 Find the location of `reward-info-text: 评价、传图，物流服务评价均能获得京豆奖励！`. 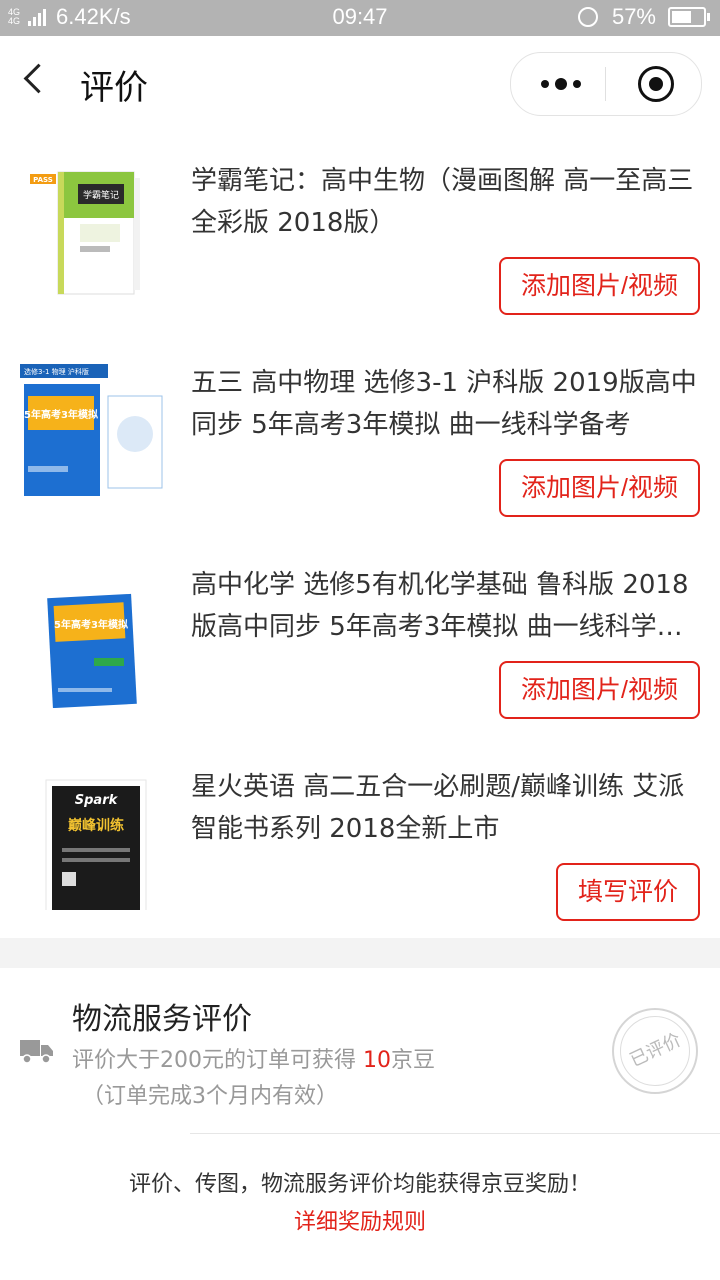

reward-info-text: 评价、传图，物流服务评价均能获得京豆奖励！ is located at coordinates (359, 1184).